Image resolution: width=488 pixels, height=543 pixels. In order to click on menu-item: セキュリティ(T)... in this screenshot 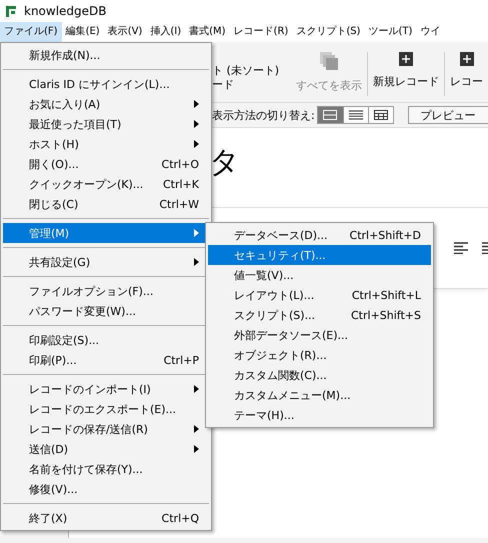, I will do `click(319, 255)`.